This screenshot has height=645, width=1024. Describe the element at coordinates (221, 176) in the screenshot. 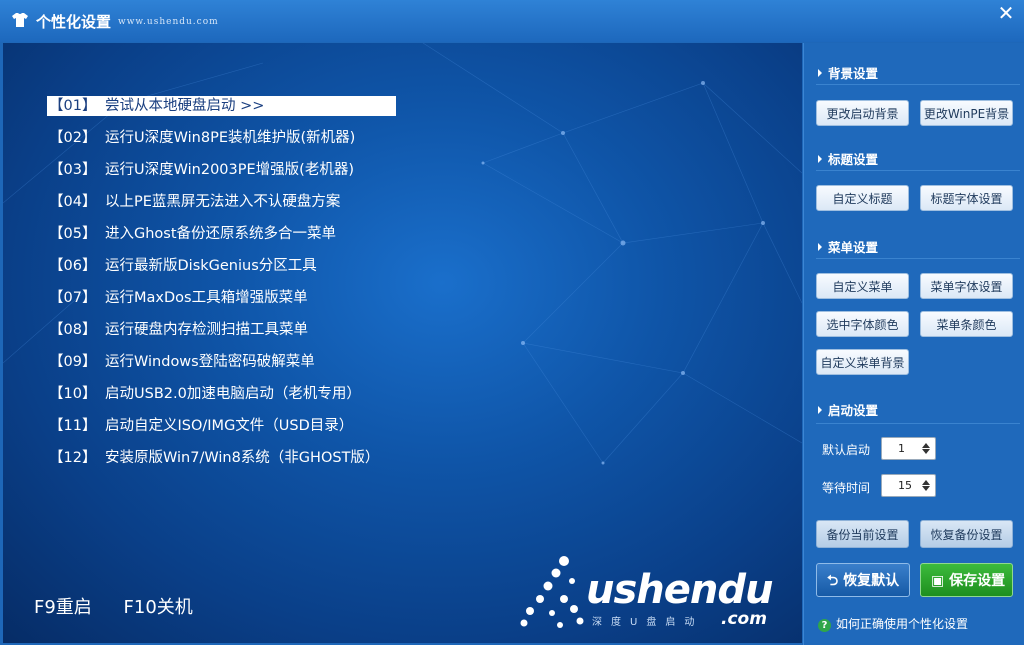

I see `menu-item: 【03】 运行U深度Win2003PE增强版(老机器)` at that location.